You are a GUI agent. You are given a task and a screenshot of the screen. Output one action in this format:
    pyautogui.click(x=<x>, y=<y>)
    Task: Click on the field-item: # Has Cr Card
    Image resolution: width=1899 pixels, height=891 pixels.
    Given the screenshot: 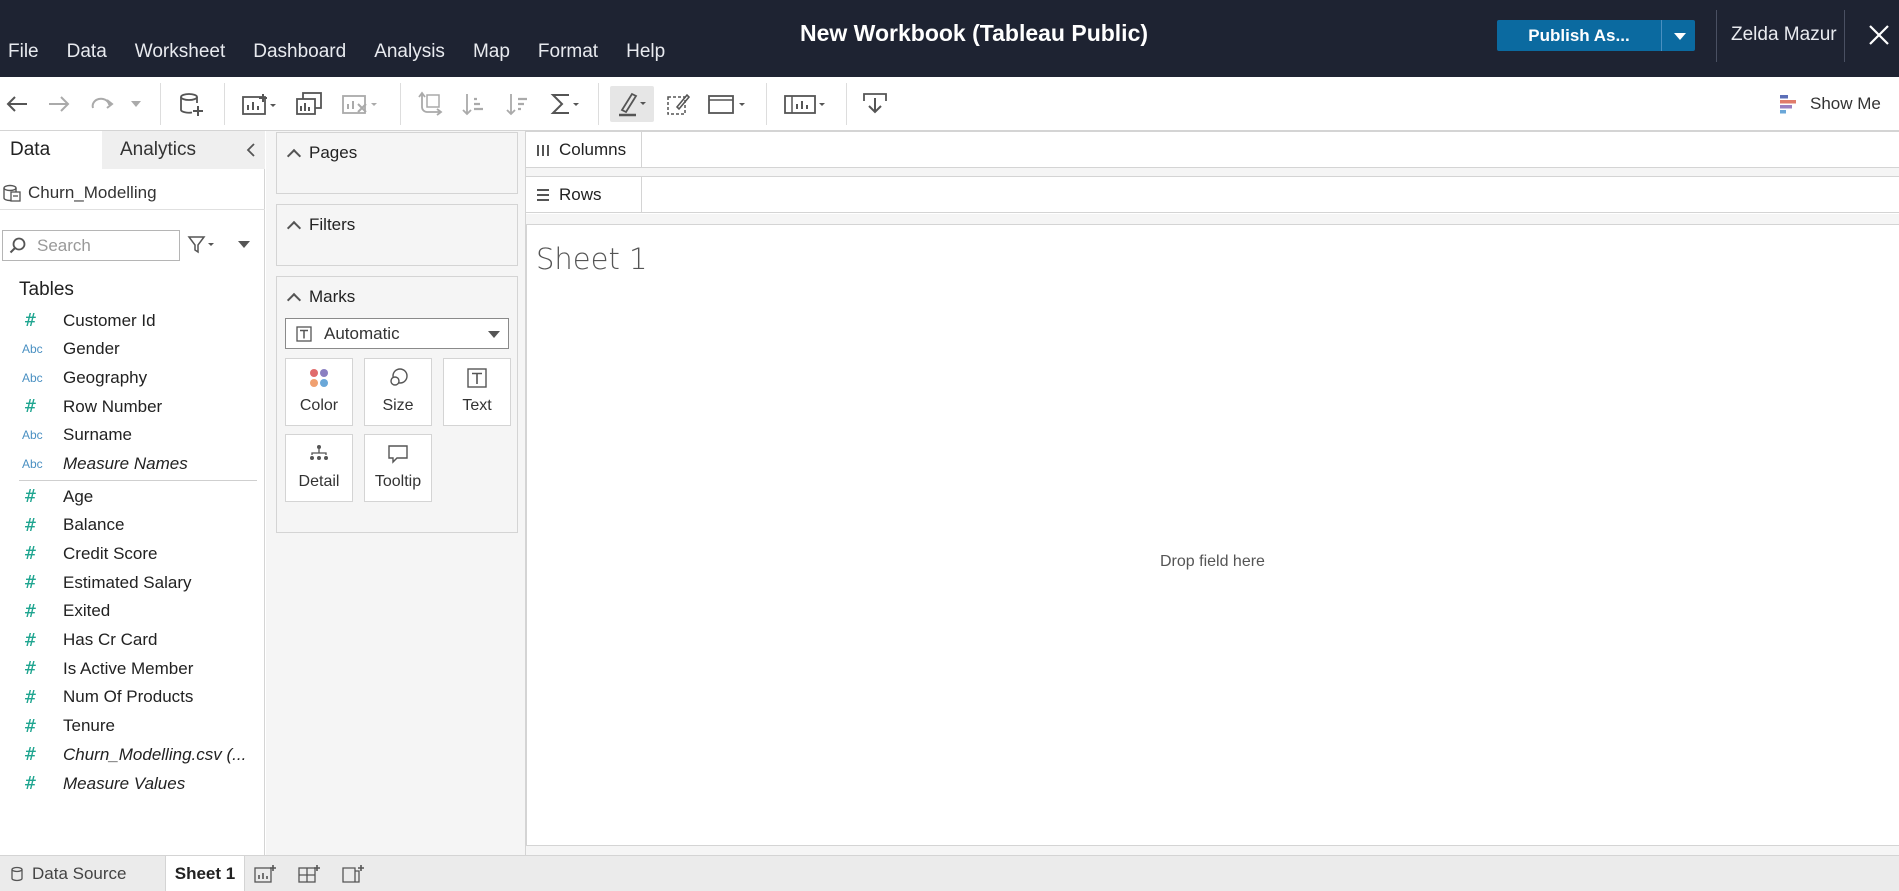 What is the action you would take?
    pyautogui.click(x=132, y=640)
    